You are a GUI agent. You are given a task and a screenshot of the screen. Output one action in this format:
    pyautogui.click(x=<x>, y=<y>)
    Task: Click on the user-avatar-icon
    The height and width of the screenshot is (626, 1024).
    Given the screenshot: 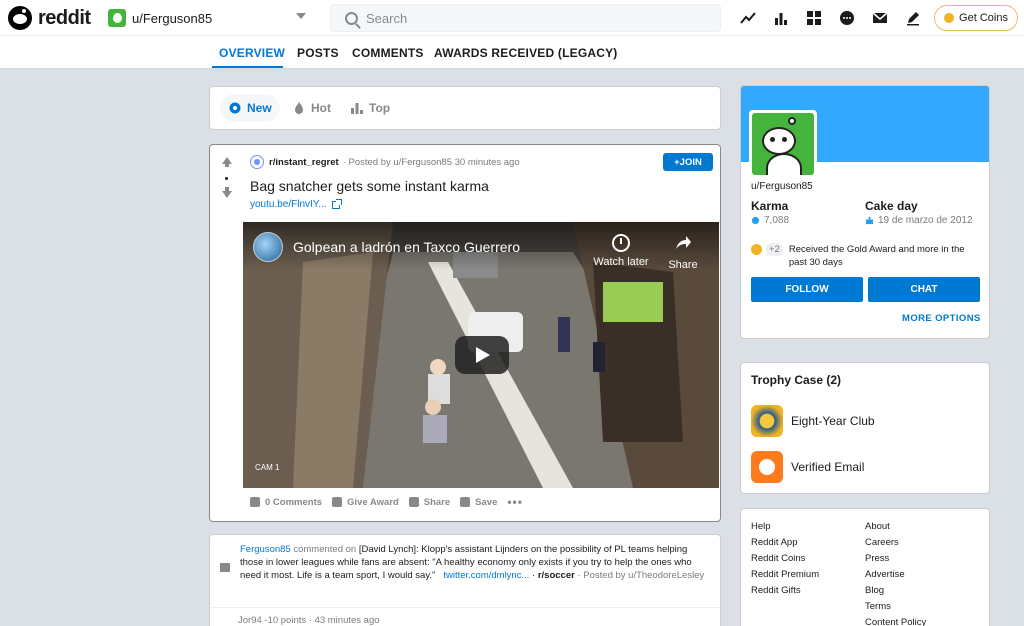 What is the action you would take?
    pyautogui.click(x=117, y=18)
    